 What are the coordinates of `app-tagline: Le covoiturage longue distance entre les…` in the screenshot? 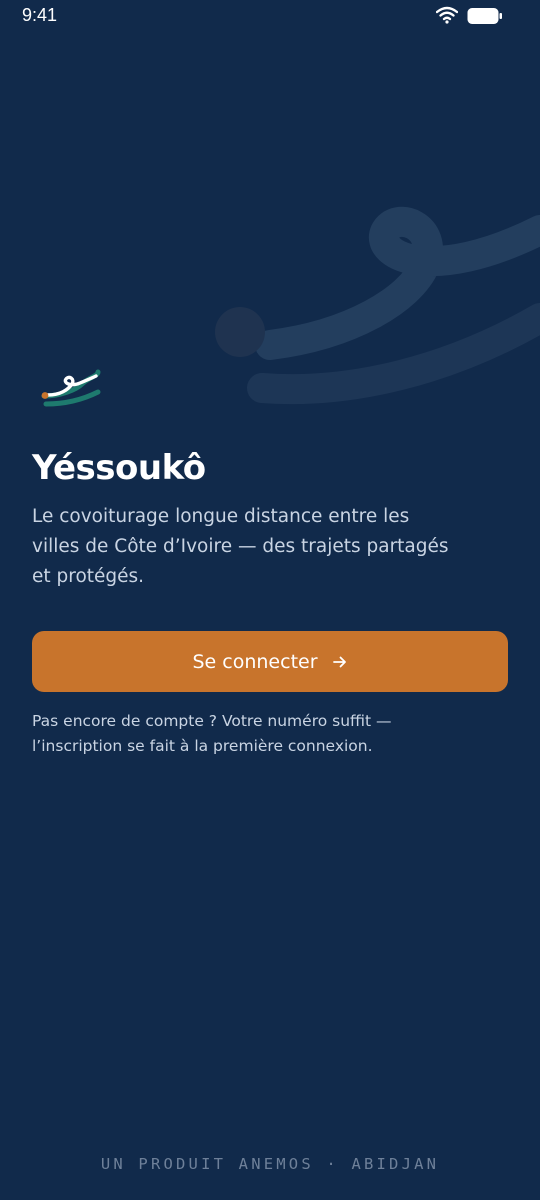 It's located at (240, 546).